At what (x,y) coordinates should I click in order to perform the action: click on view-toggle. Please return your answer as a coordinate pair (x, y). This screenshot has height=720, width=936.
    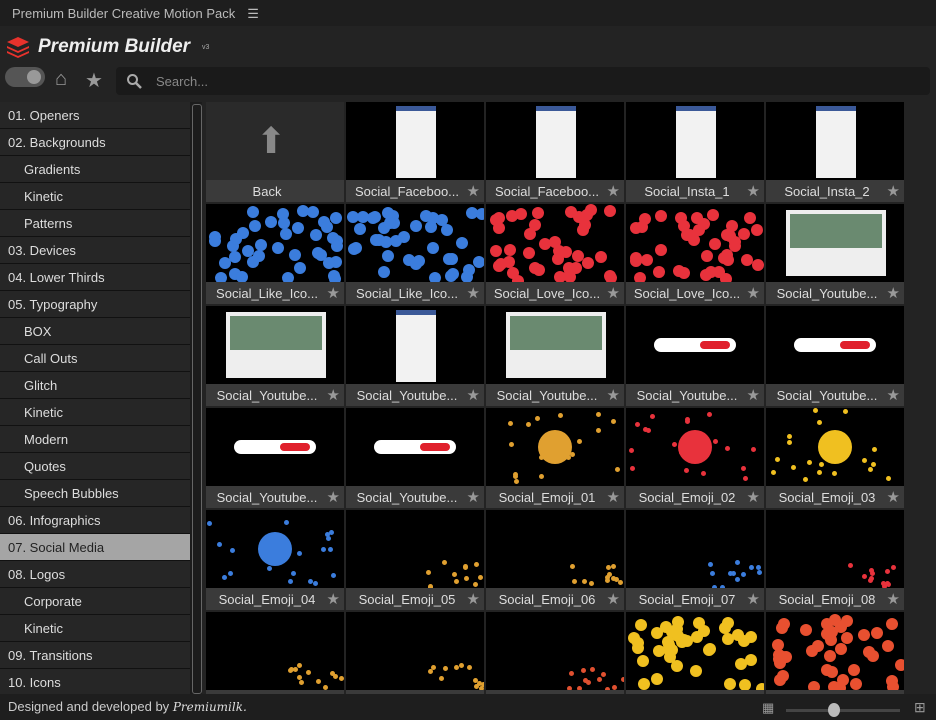
    Looking at the image, I should click on (25, 77).